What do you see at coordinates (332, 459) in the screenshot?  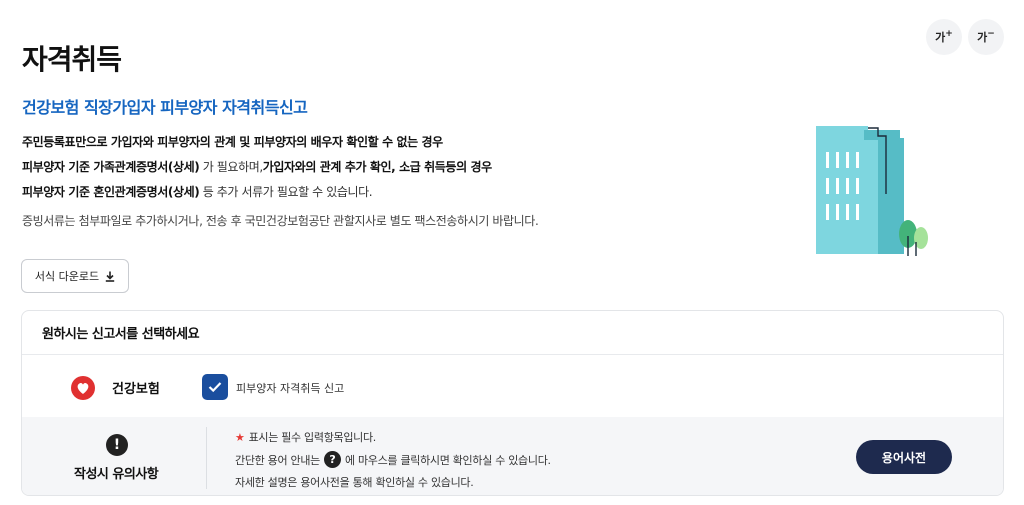 I see `help-icon: ?` at bounding box center [332, 459].